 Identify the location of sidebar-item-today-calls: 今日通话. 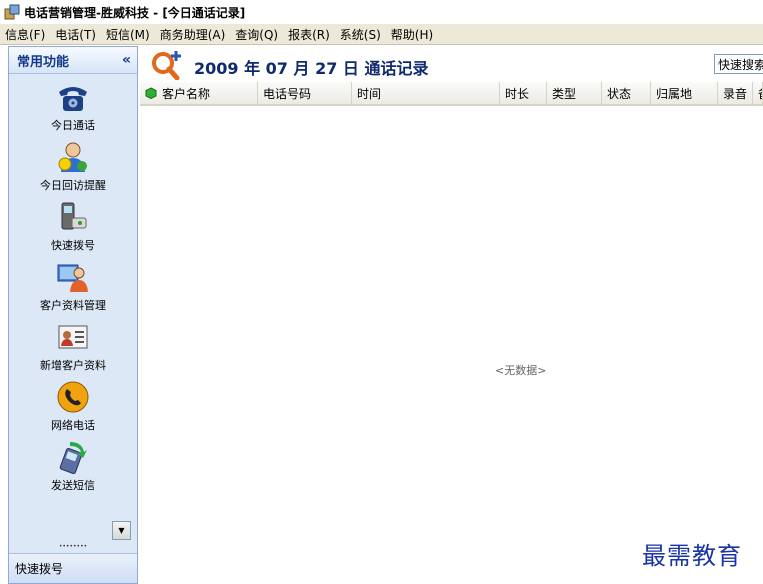
(73, 104).